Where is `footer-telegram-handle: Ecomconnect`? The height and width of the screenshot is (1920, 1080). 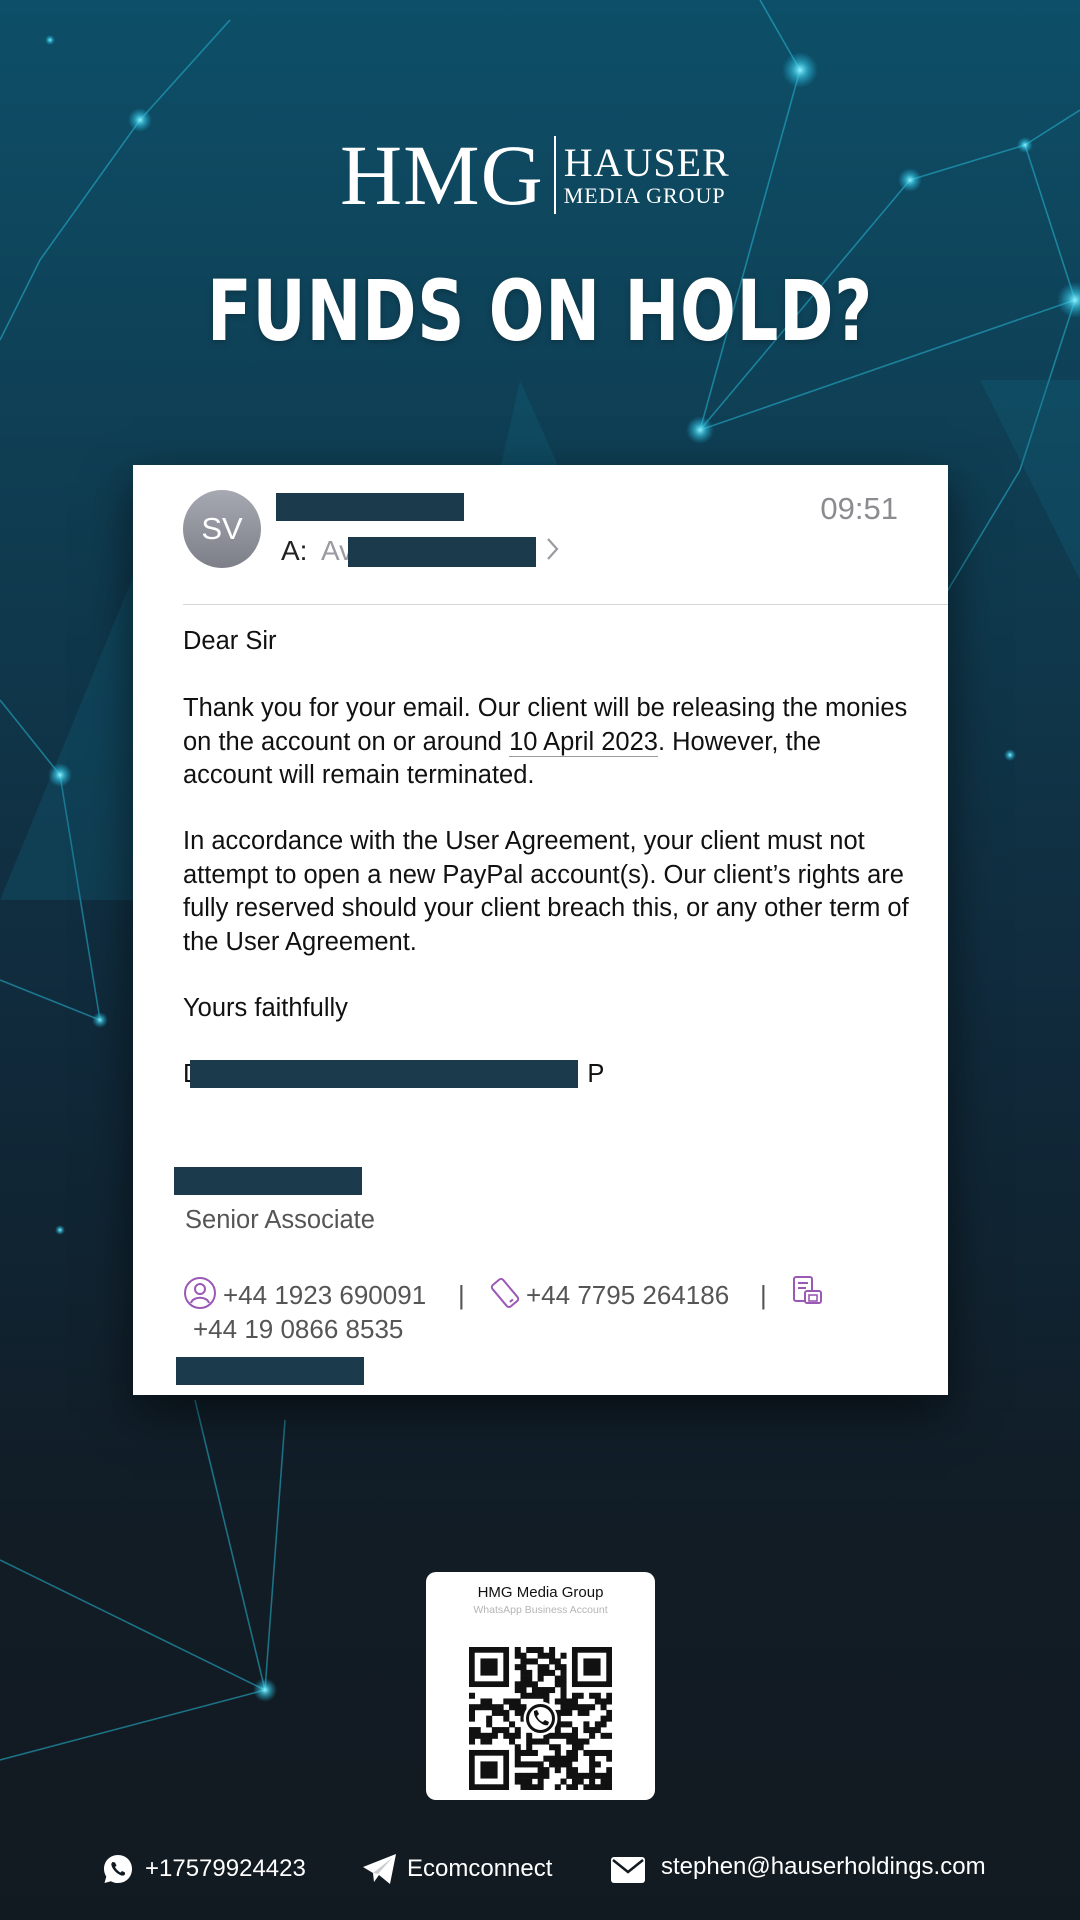 footer-telegram-handle: Ecomconnect is located at coordinates (479, 1869).